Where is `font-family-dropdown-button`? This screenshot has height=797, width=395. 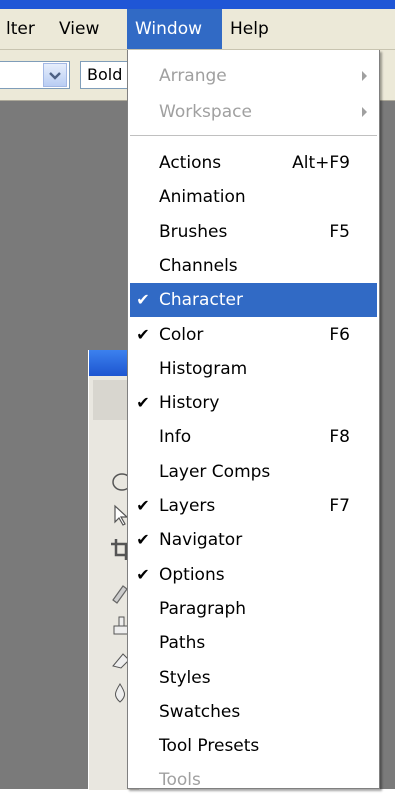
font-family-dropdown-button is located at coordinates (55, 75).